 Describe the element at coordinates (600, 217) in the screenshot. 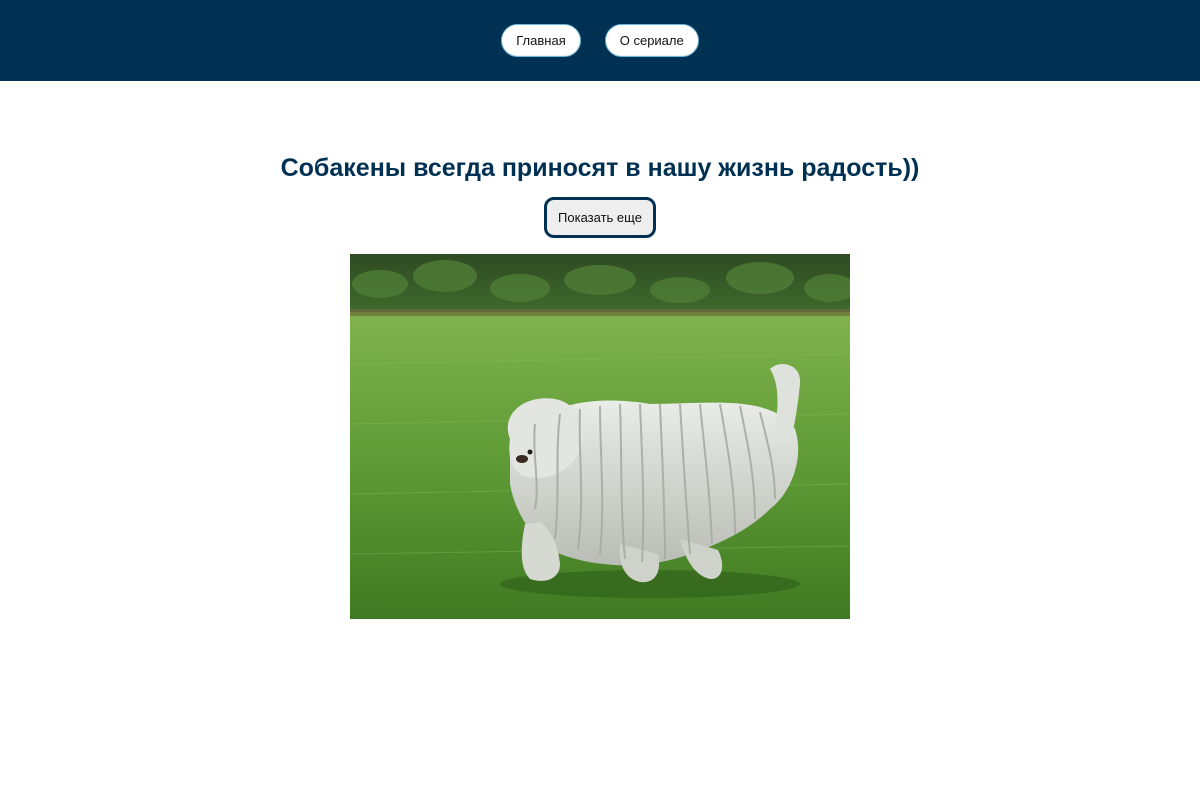

I see `show-more-button: Показать еще` at that location.